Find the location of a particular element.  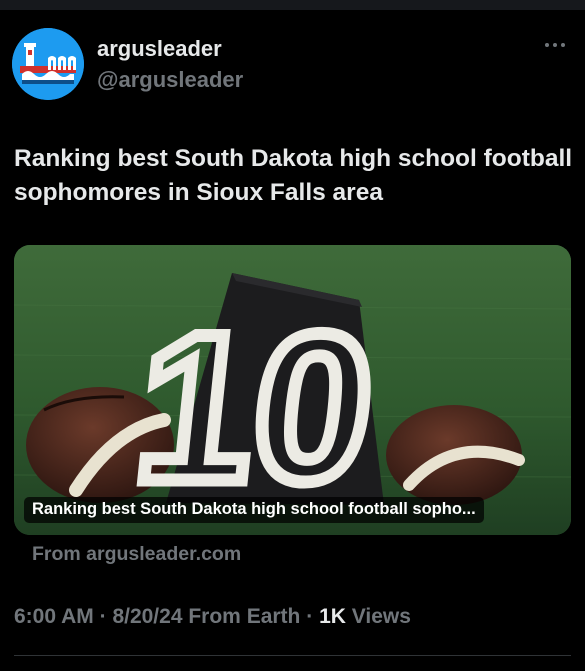

argus-leader-logo-icon is located at coordinates (48, 64).